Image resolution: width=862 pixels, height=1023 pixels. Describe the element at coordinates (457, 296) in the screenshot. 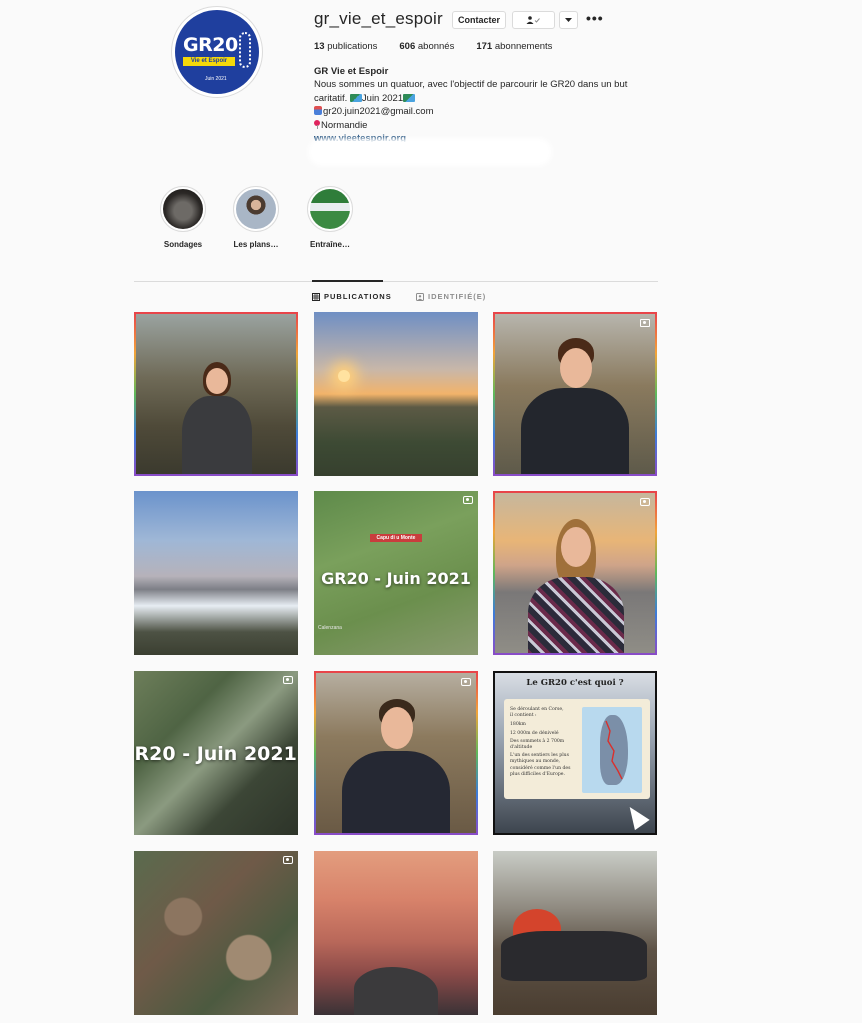

I see `tab-label: IDENTIFIÉ(E)` at that location.